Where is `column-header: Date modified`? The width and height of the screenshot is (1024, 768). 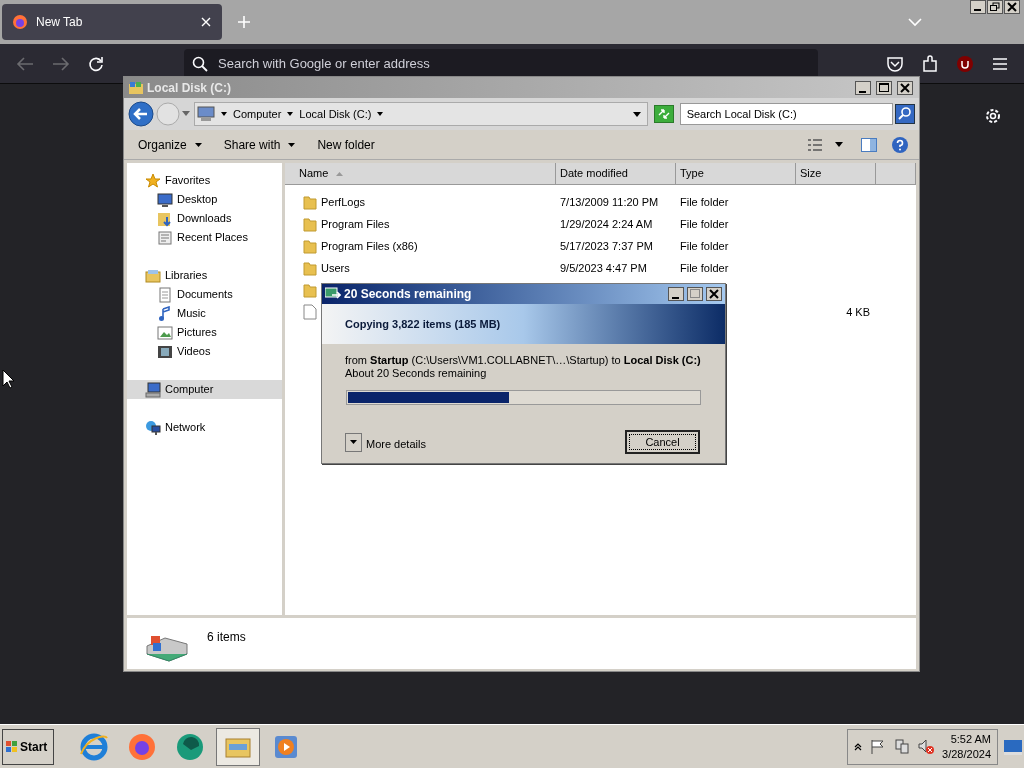 column-header: Date modified is located at coordinates (616, 173).